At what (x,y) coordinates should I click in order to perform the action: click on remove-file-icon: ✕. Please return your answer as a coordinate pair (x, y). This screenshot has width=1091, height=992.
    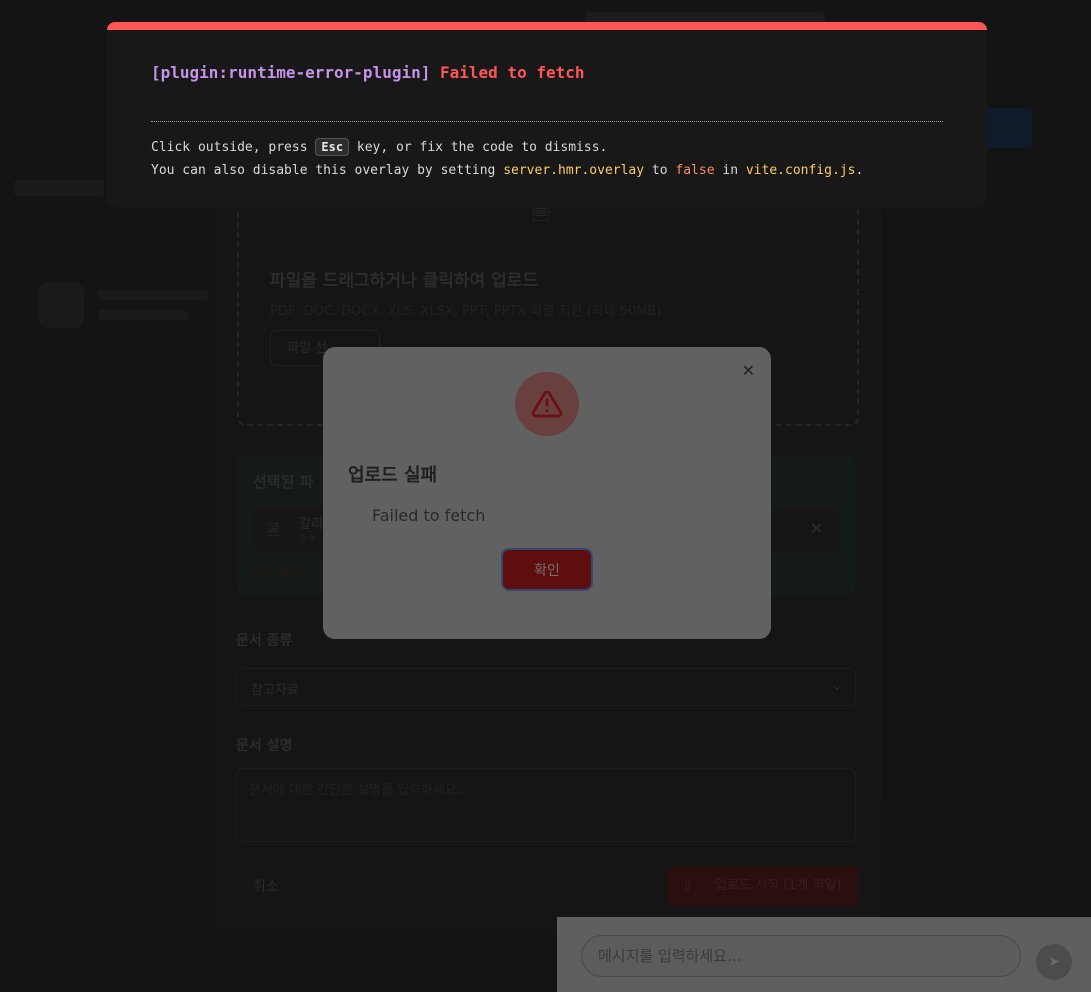
    Looking at the image, I should click on (816, 528).